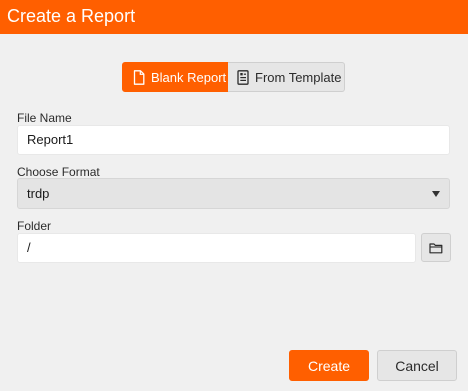  I want to click on format-select-value: trdp, so click(38, 193).